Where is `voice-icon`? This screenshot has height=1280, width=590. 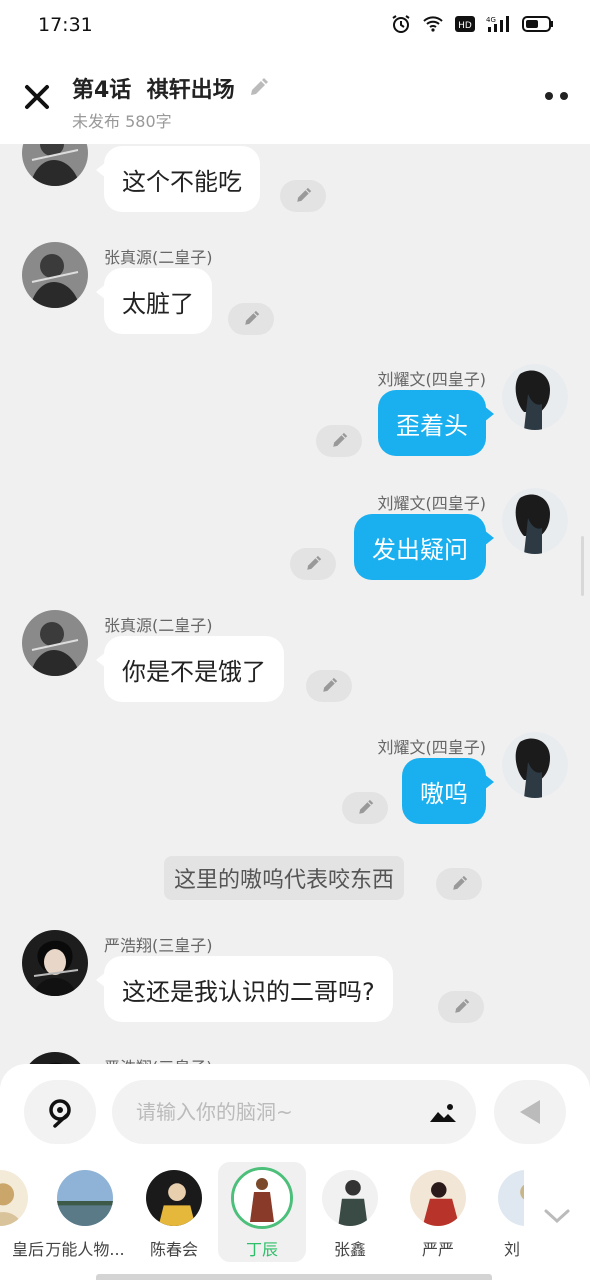
voice-icon is located at coordinates (60, 1113).